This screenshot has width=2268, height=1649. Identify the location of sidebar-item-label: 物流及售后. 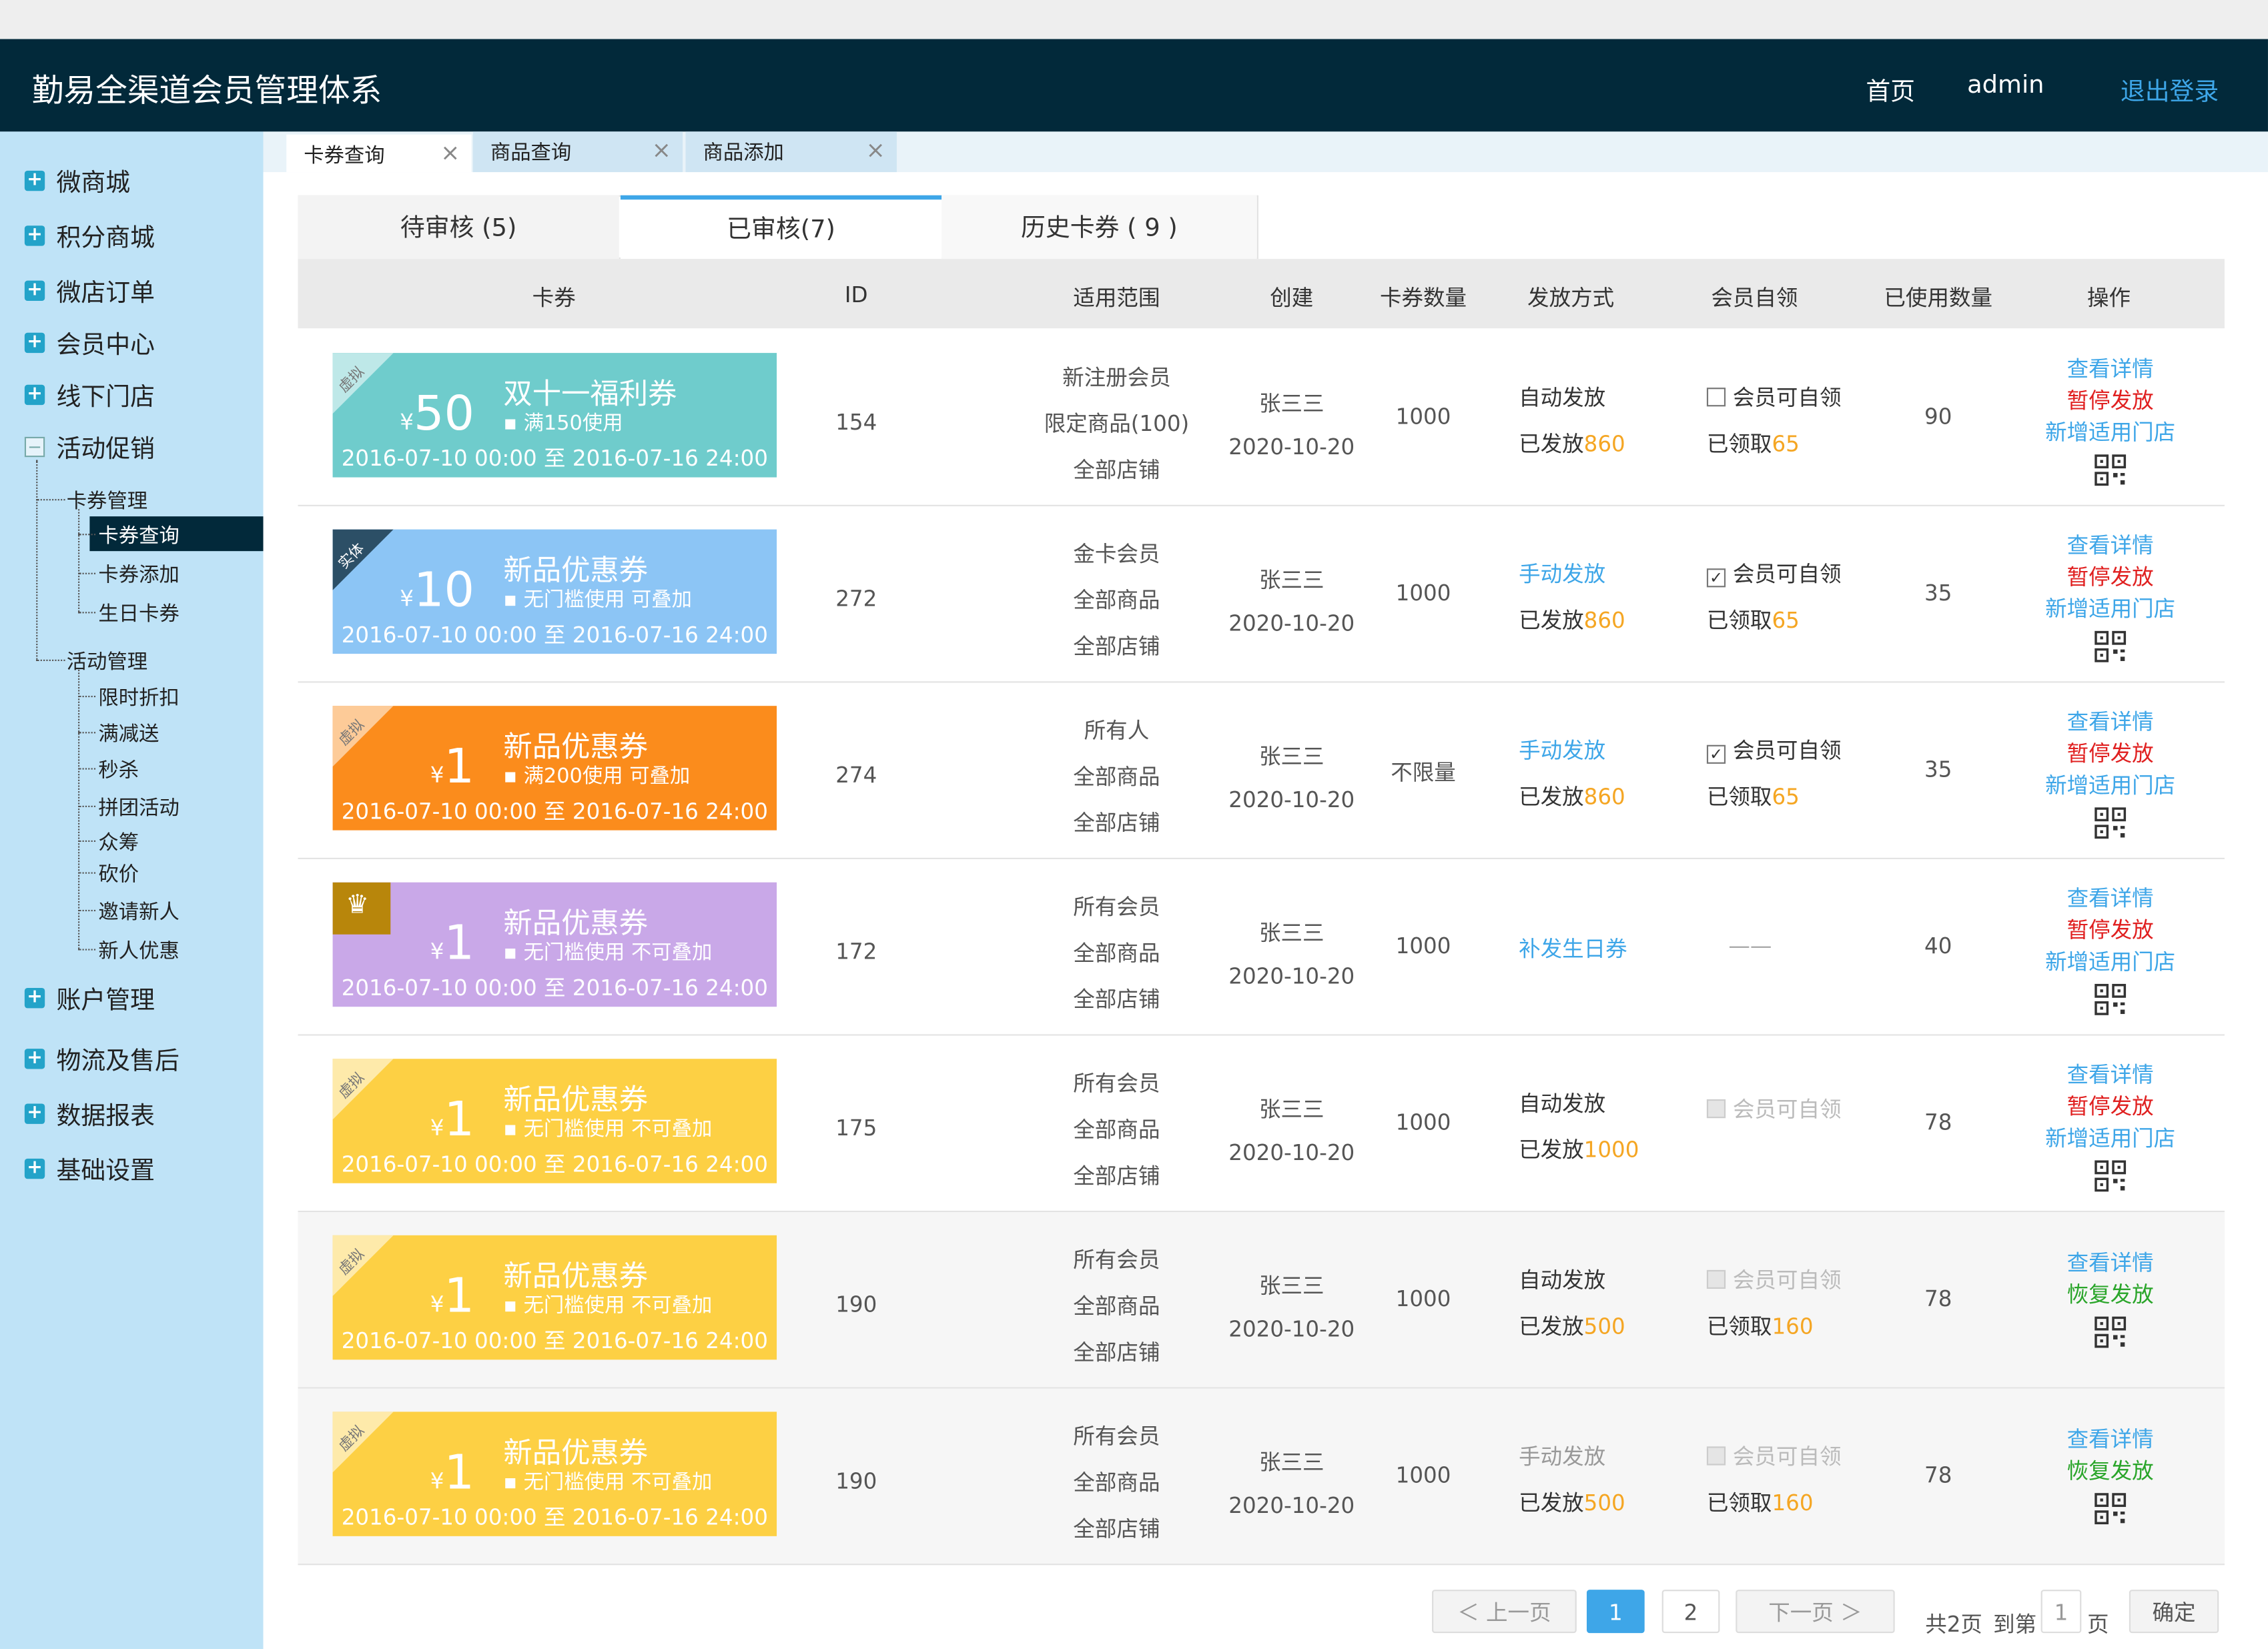
(117, 1062).